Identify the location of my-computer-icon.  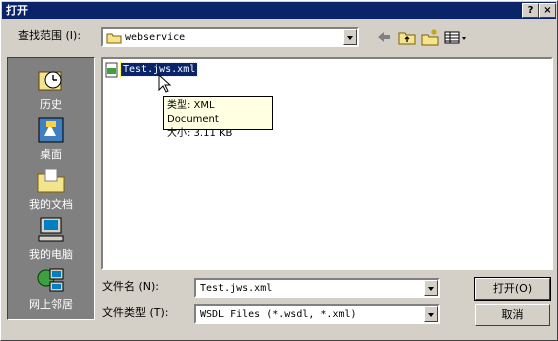
(51, 230).